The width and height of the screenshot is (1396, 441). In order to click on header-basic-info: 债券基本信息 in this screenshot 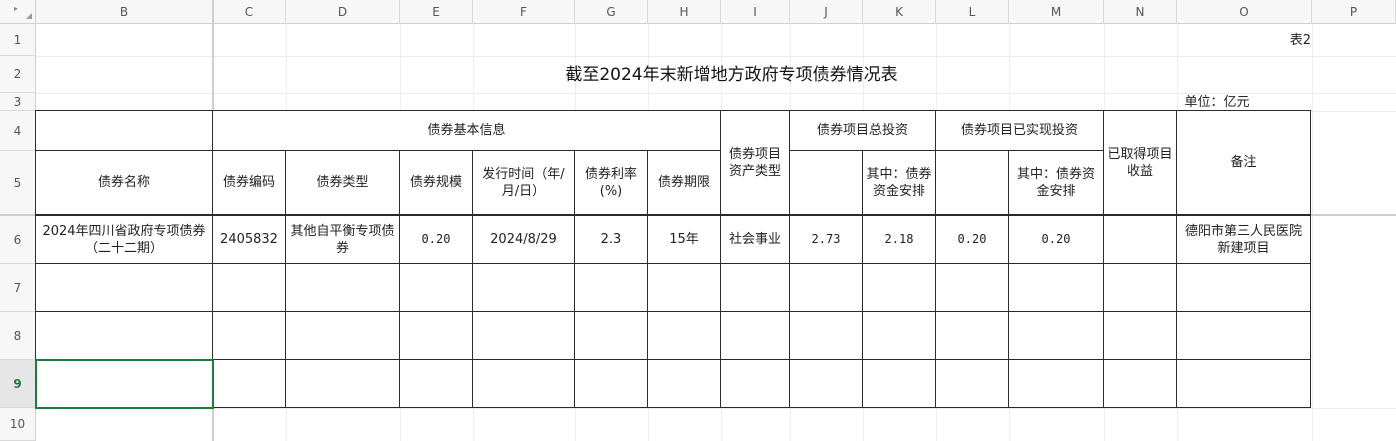, I will do `click(466, 130)`.